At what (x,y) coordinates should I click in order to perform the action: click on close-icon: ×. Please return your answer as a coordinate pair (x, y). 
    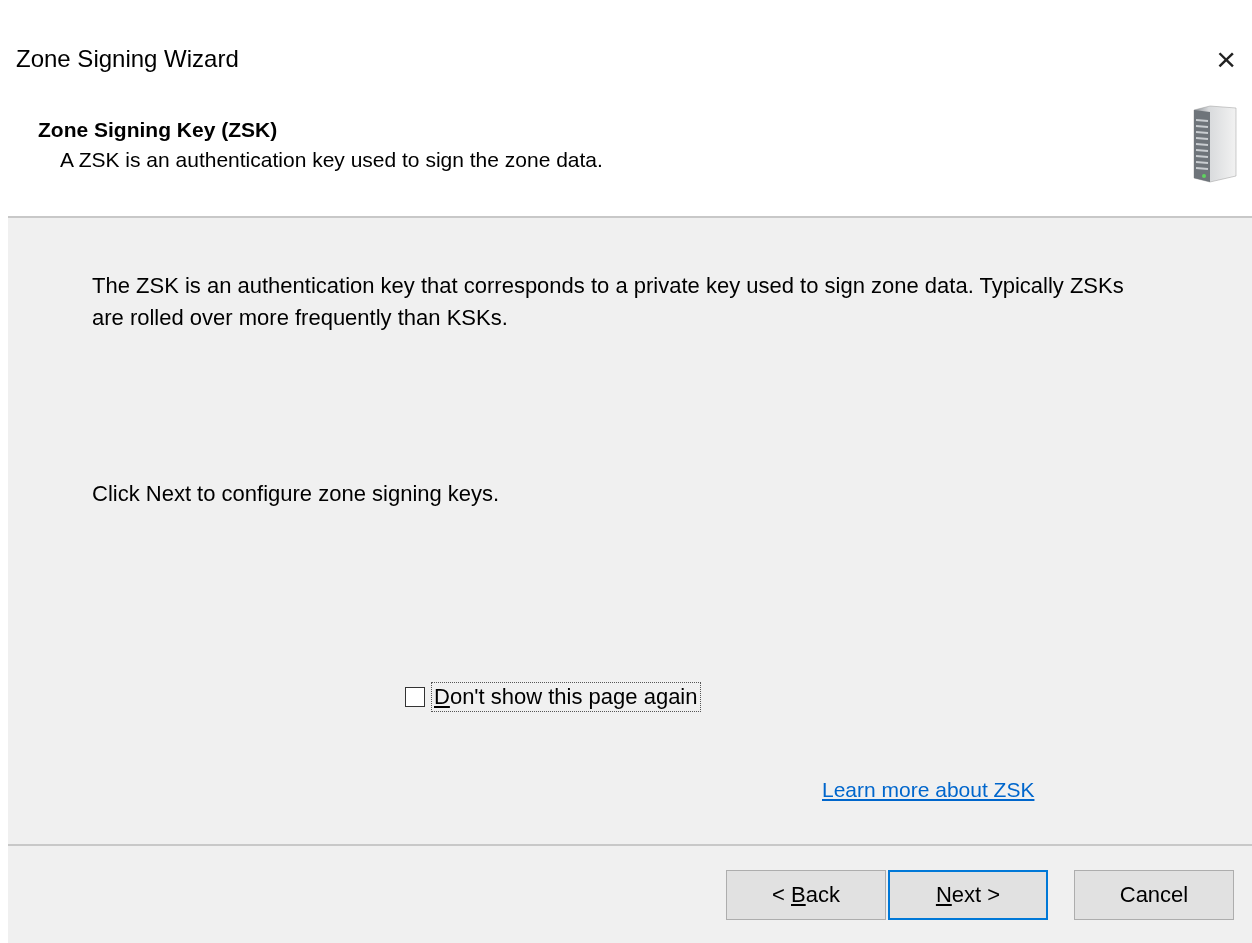
    Looking at the image, I should click on (1226, 59).